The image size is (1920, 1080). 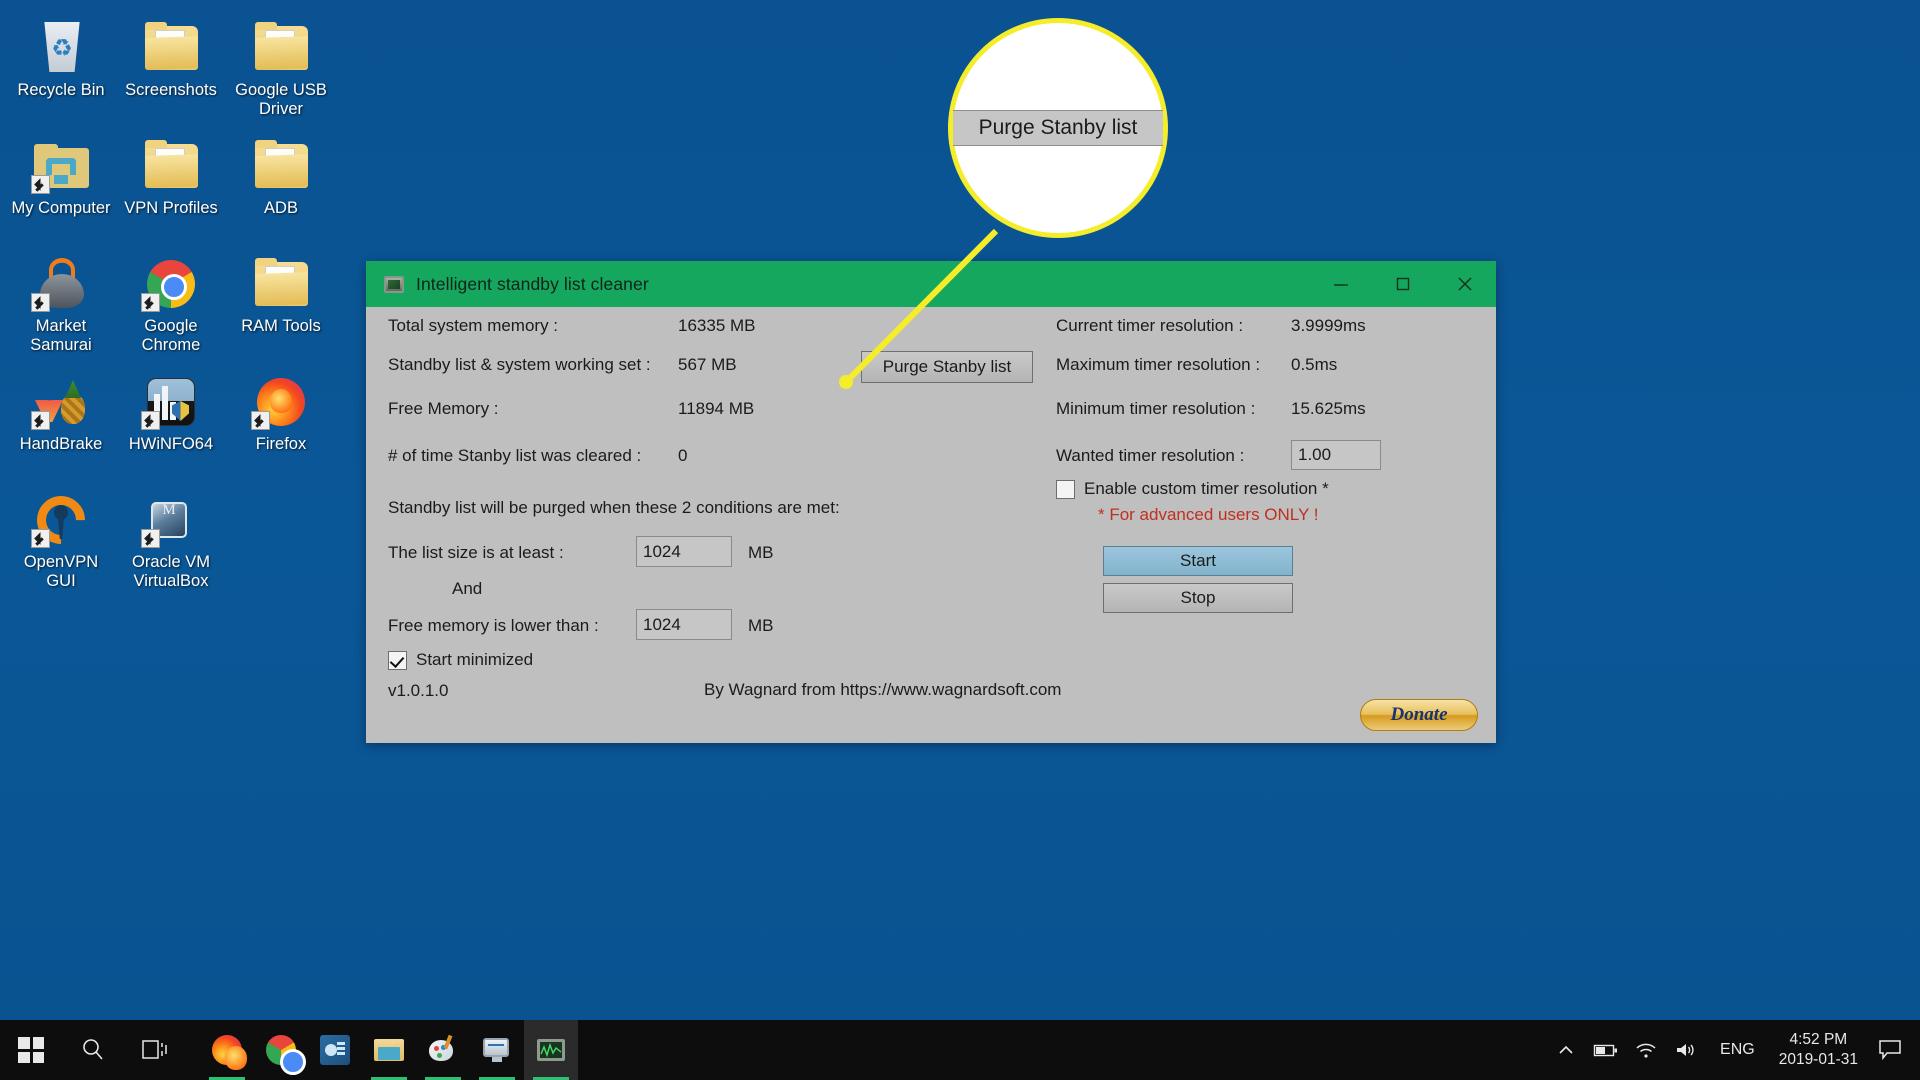 What do you see at coordinates (171, 444) in the screenshot?
I see `desktop-icon-label: HWiNFO64` at bounding box center [171, 444].